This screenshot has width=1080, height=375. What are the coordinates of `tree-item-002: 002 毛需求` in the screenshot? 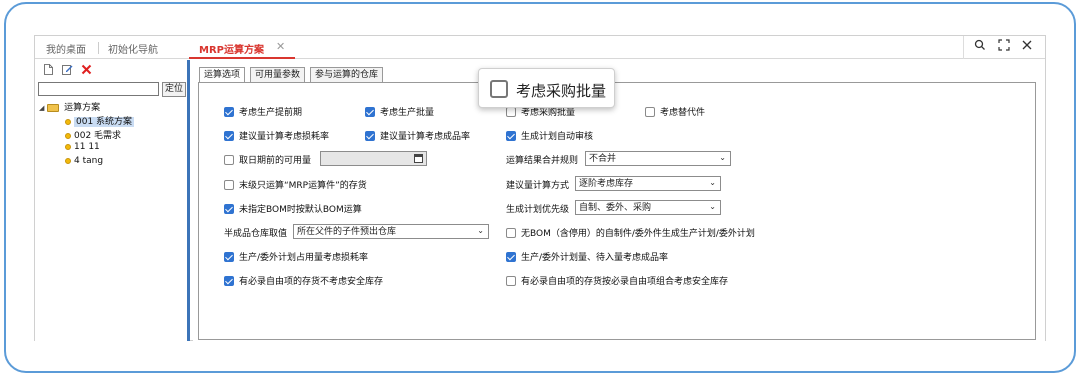 It's located at (93, 134).